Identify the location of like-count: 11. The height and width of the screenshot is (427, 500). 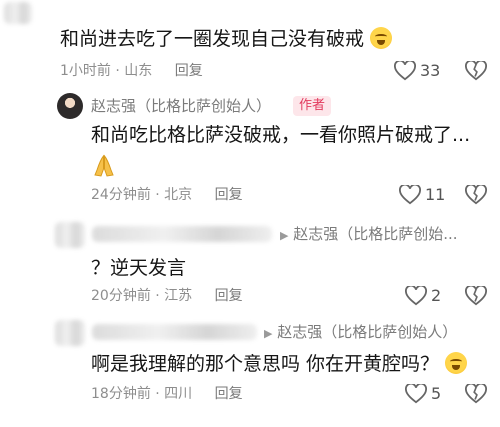
(435, 194).